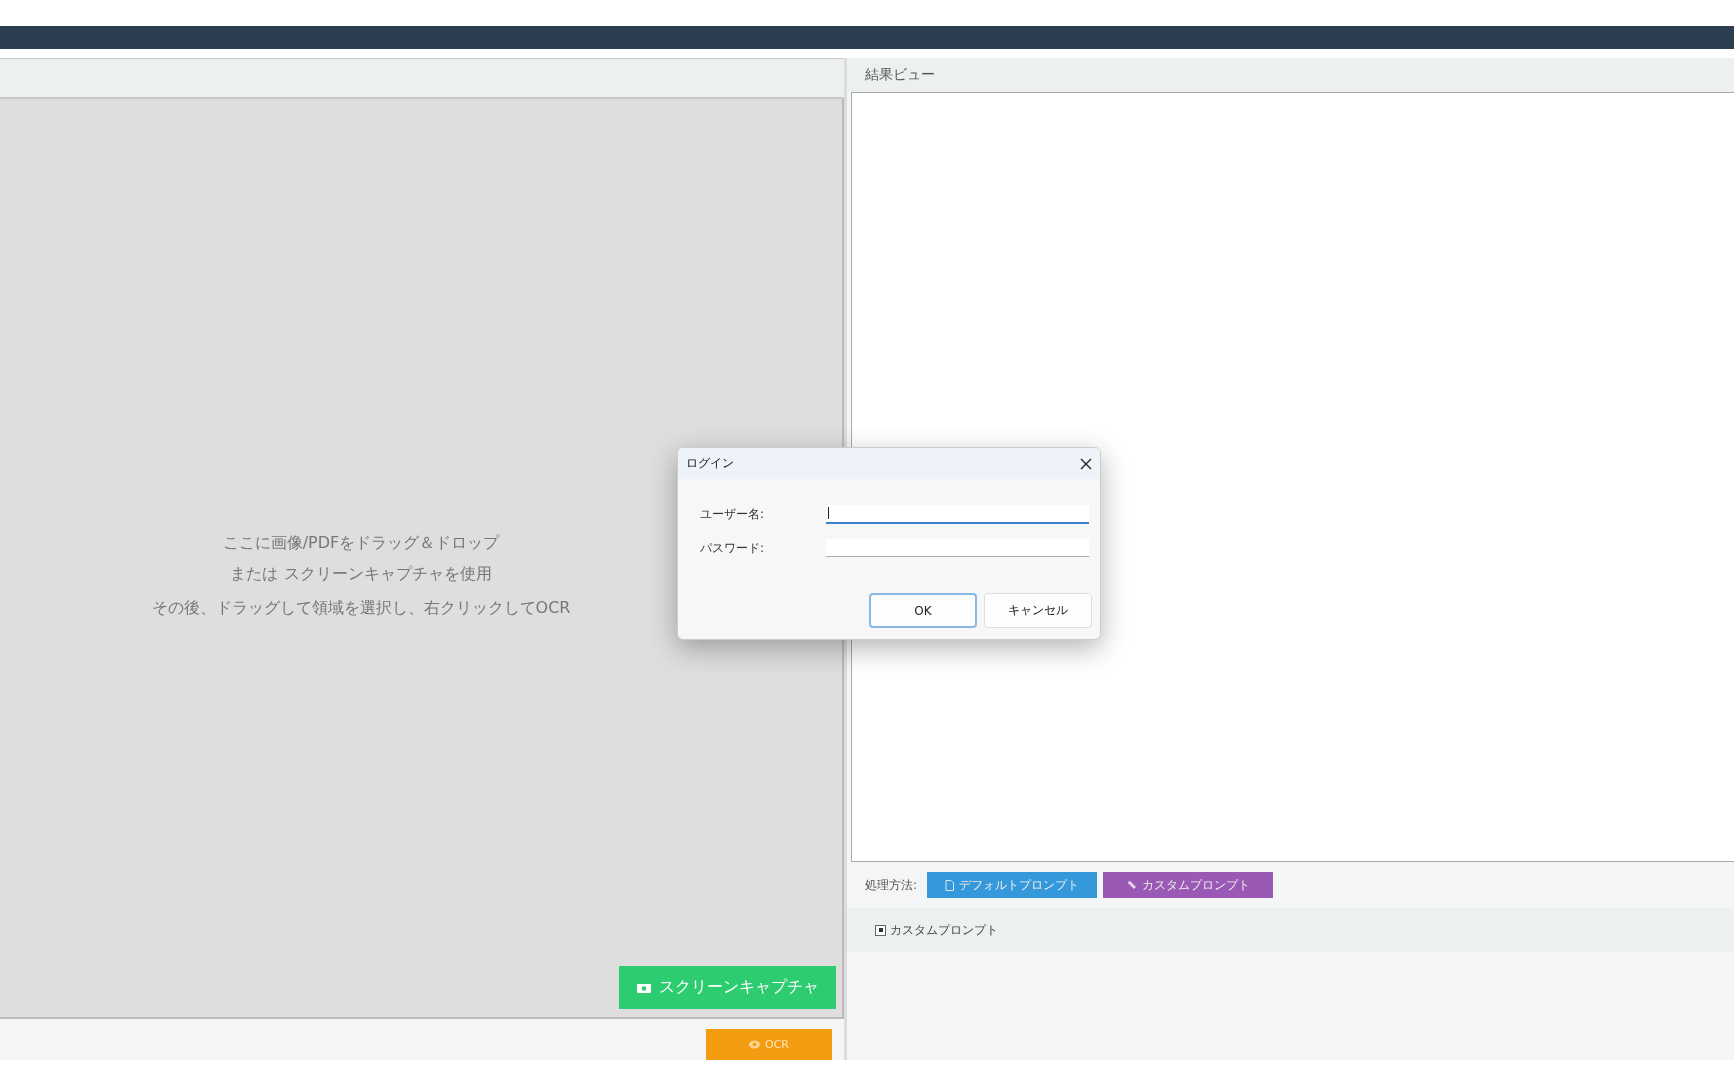 The image size is (1734, 1083). What do you see at coordinates (1012, 885) in the screenshot?
I see `prompt-button: デフォルトプロンプト` at bounding box center [1012, 885].